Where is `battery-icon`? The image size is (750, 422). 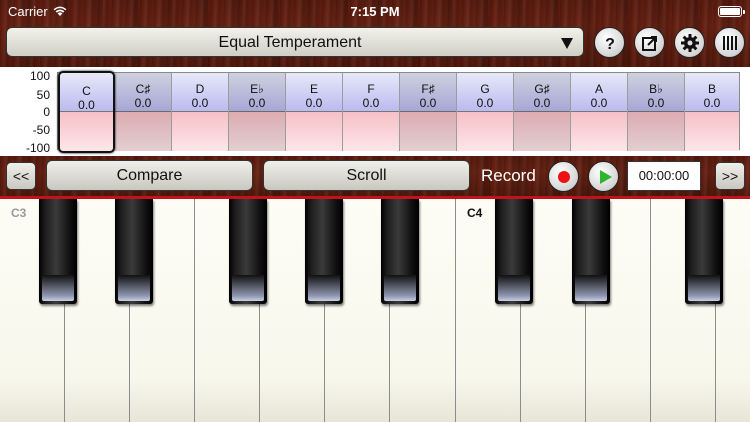
battery-icon is located at coordinates (731, 11).